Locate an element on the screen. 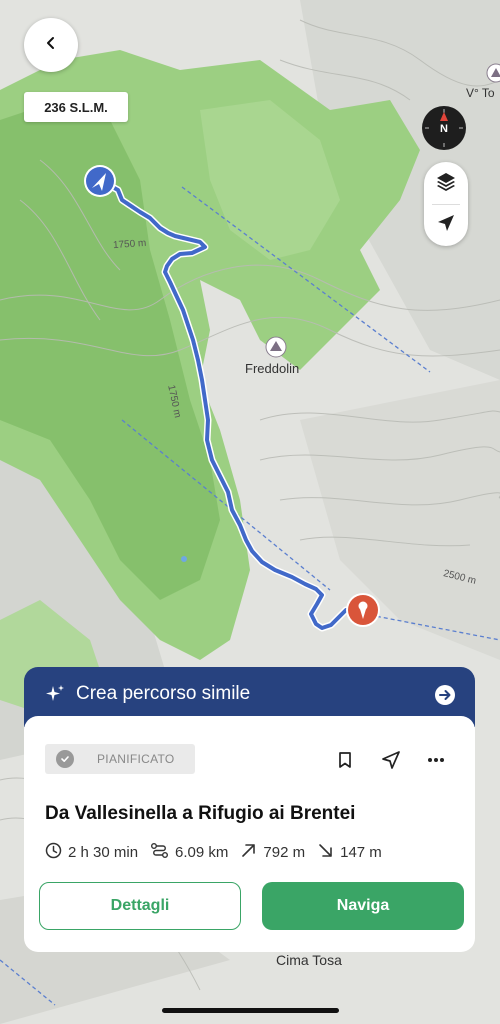 The width and height of the screenshot is (500, 1024). altitude-badge: 236 S.L.M. is located at coordinates (76, 107).